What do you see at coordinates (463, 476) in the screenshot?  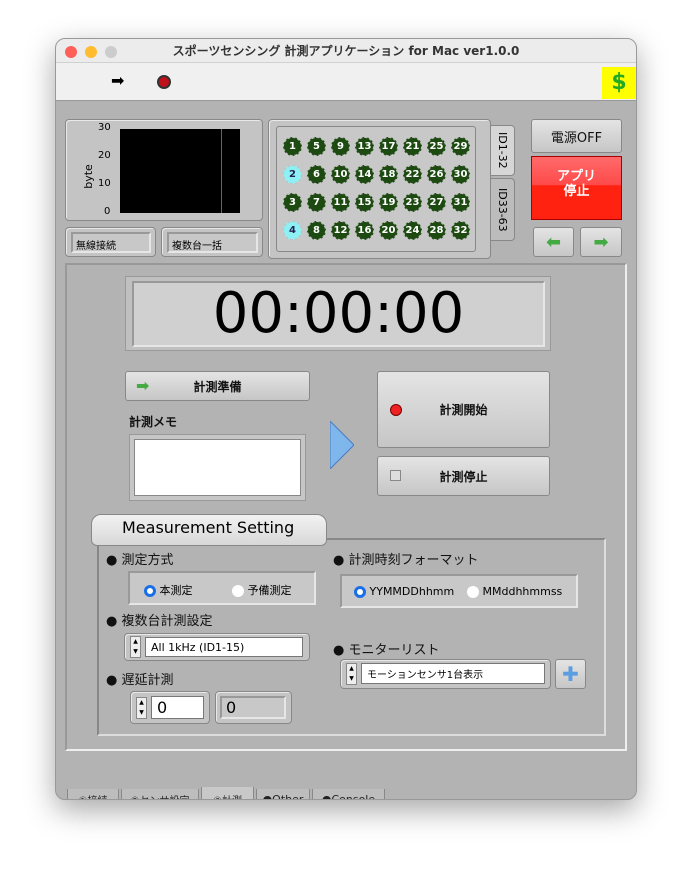 I see `stop-button: 計測停止` at bounding box center [463, 476].